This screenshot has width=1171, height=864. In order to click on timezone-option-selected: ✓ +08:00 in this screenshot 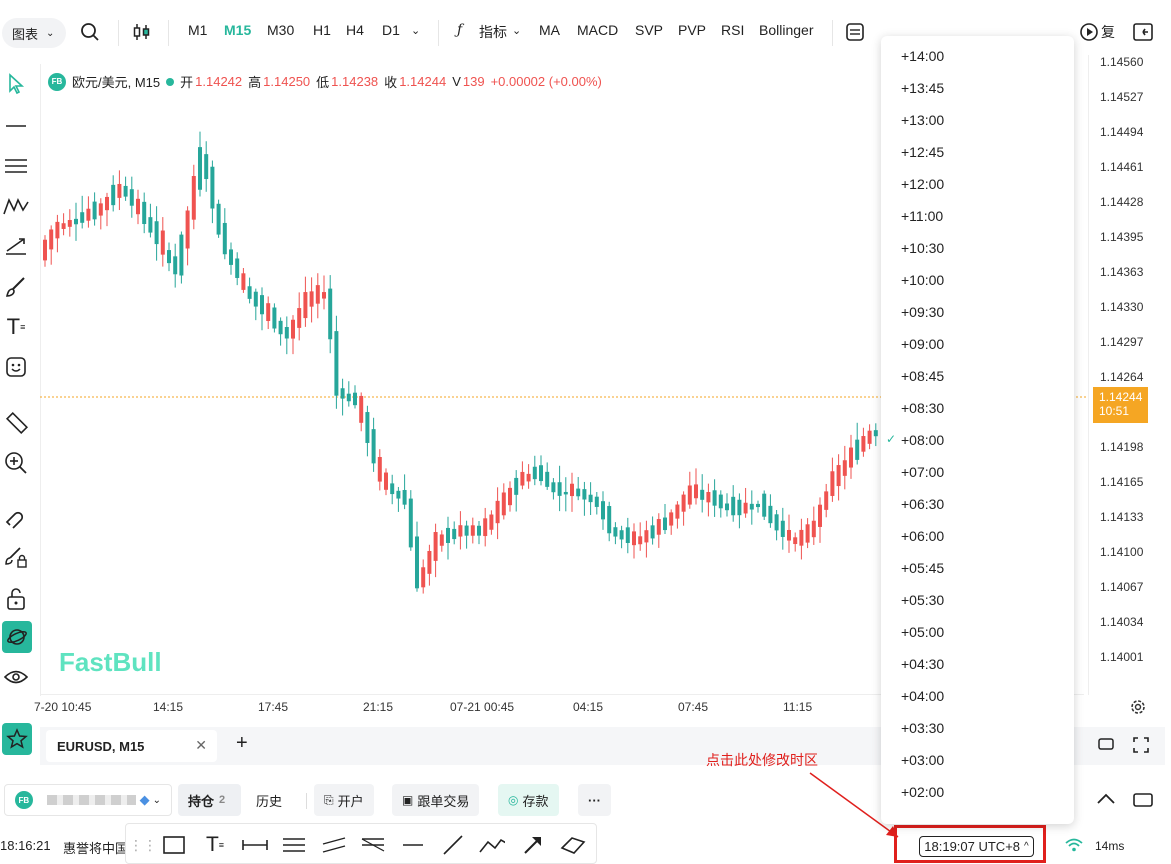, I will do `click(977, 440)`.